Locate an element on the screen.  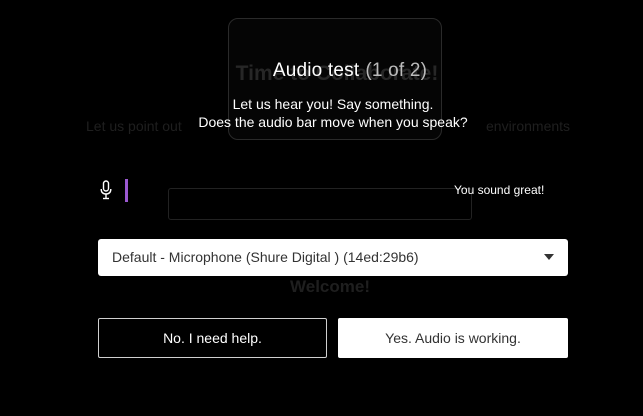
background-welcome: Welcome! is located at coordinates (330, 286).